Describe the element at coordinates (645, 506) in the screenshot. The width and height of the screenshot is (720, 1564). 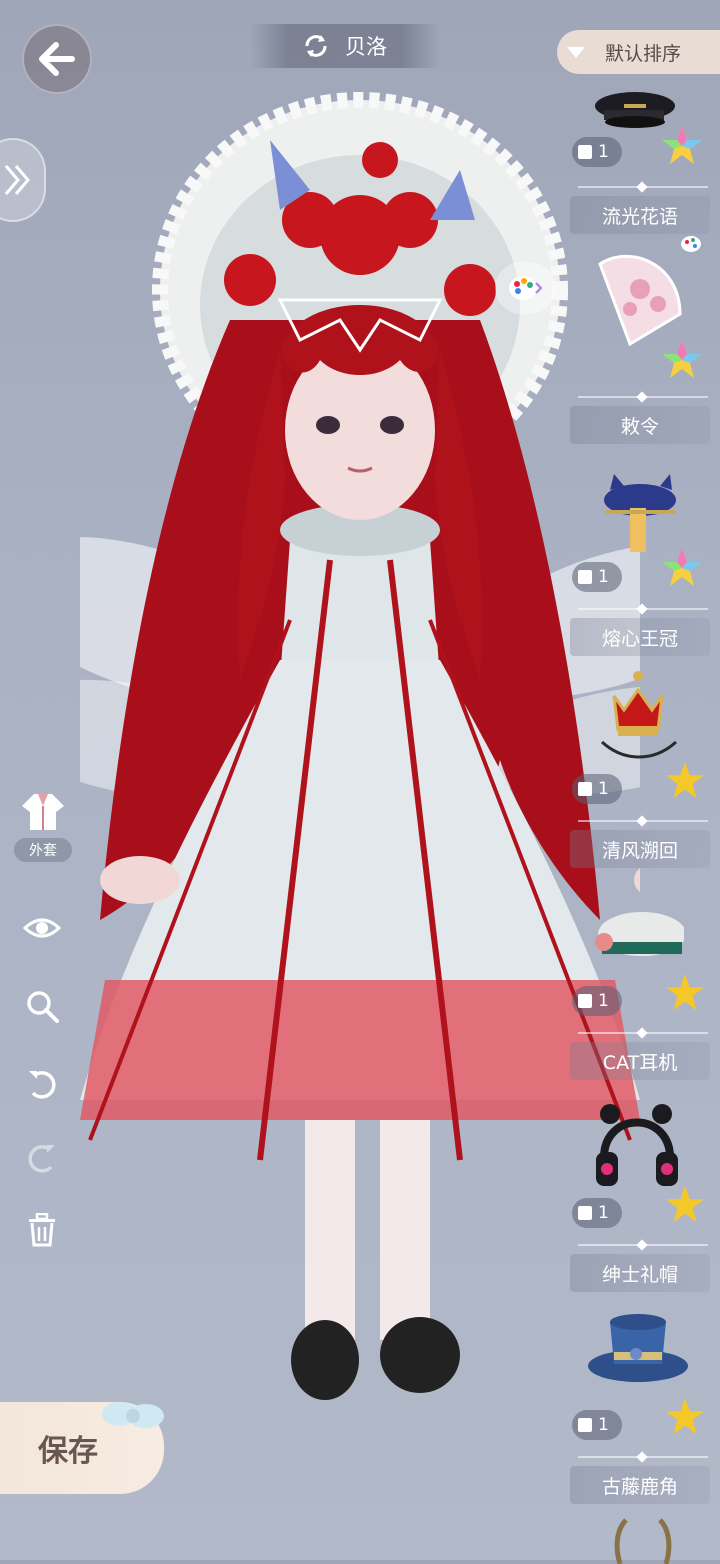
I see `list-item: 敕令 1` at that location.